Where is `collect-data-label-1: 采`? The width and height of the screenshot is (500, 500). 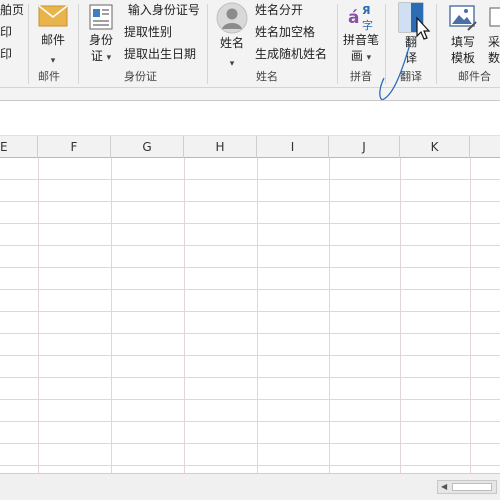
collect-data-label-1: 采 is located at coordinates (494, 42).